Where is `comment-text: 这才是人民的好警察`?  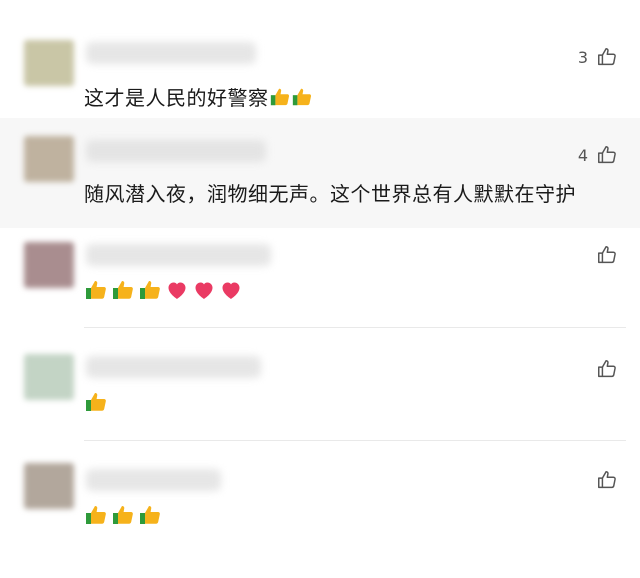 comment-text: 这才是人民的好警察 is located at coordinates (198, 96).